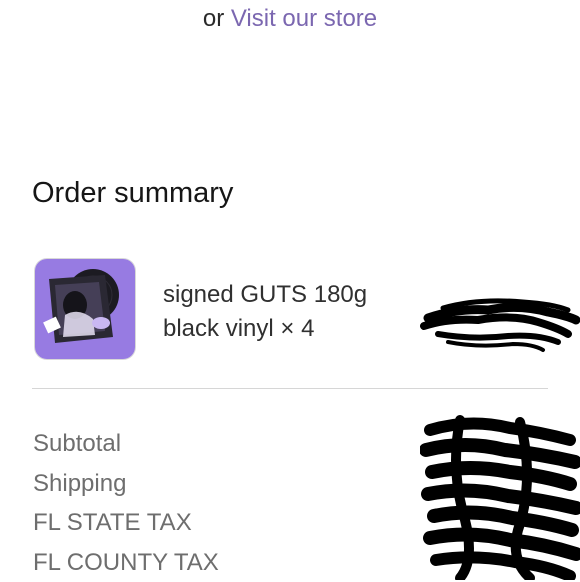 This screenshot has height=582, width=580. What do you see at coordinates (126, 562) in the screenshot?
I see `county-tax-label: FL COUNTY TAX` at bounding box center [126, 562].